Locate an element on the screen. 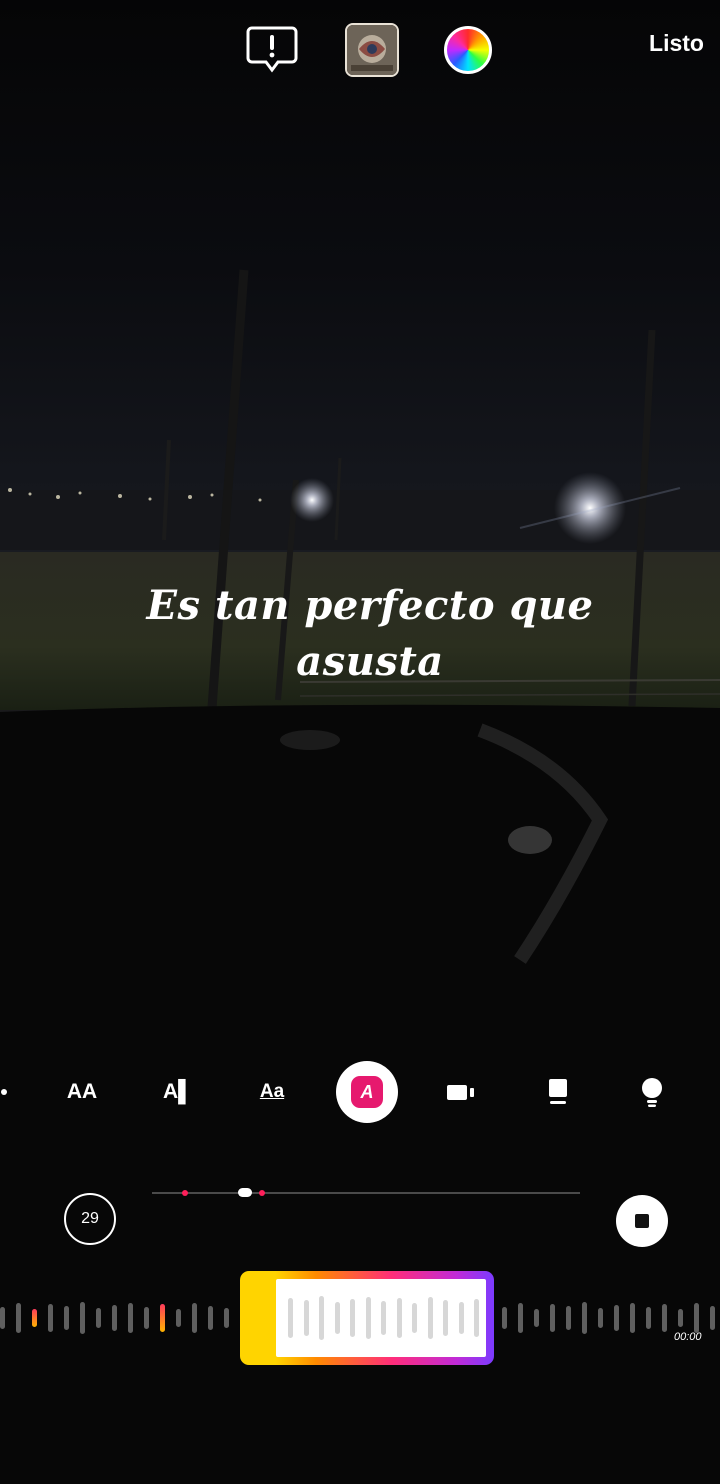  partial-tool-icon is located at coordinates (4, 1092).